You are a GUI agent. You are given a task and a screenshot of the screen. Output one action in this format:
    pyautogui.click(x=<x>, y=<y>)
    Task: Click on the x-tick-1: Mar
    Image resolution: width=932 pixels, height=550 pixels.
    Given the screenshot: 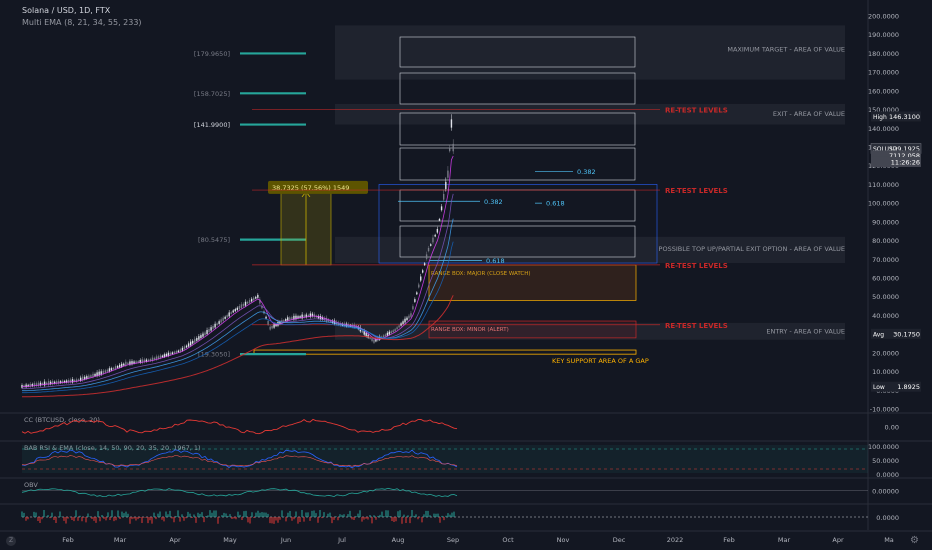 What is the action you would take?
    pyautogui.click(x=120, y=540)
    